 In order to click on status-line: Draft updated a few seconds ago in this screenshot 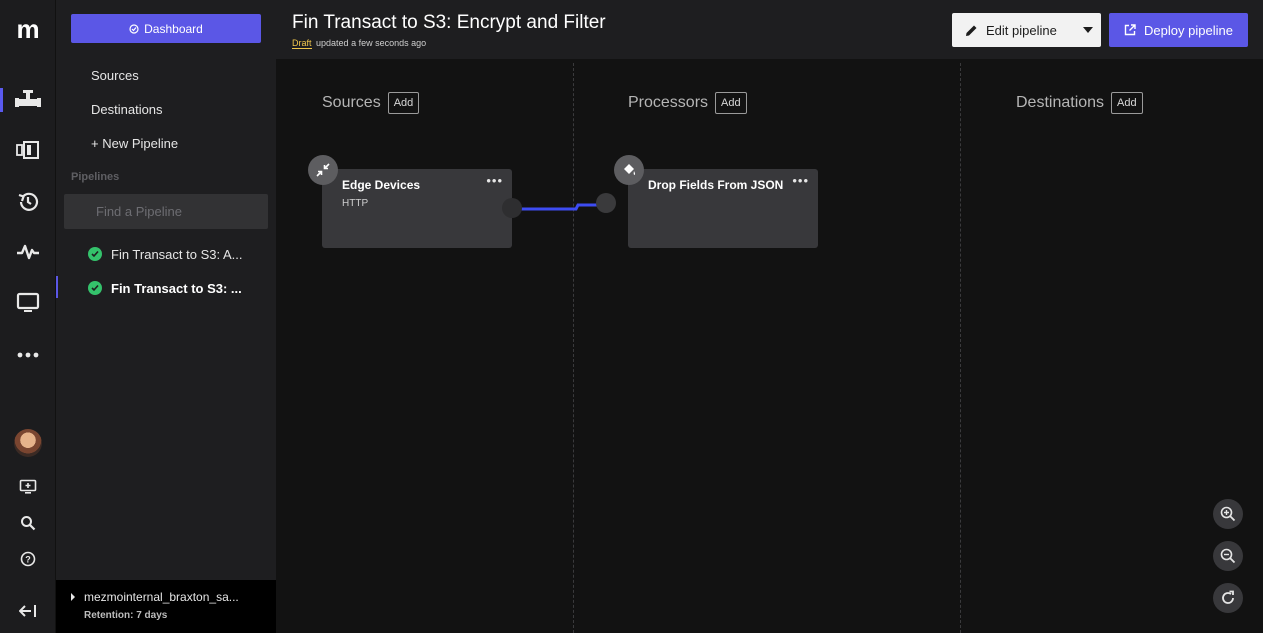, I will do `click(359, 43)`.